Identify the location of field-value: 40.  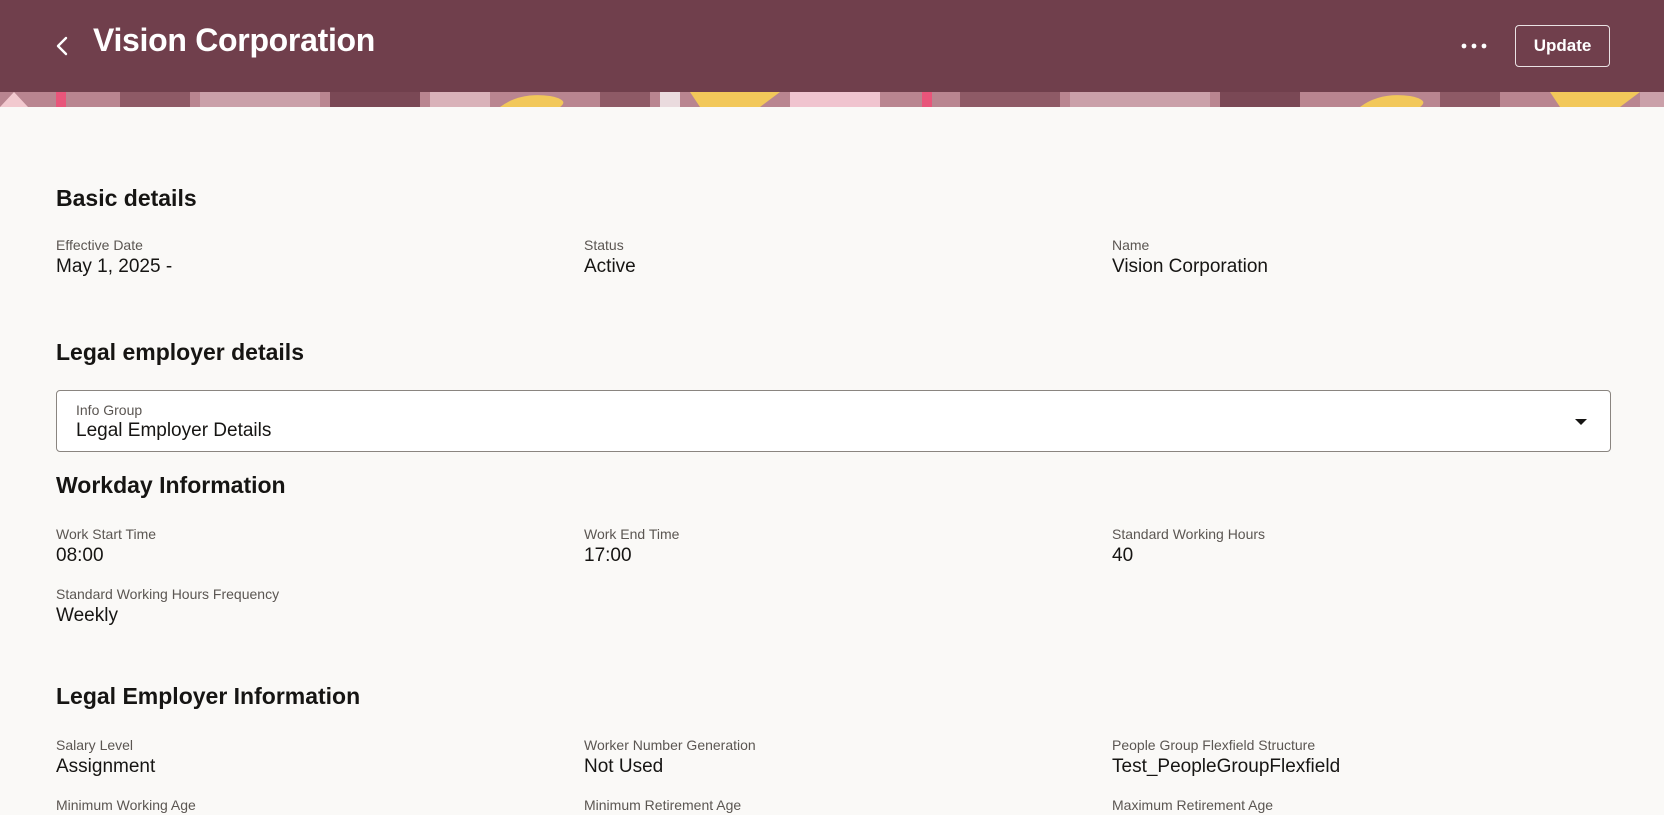
(1123, 555).